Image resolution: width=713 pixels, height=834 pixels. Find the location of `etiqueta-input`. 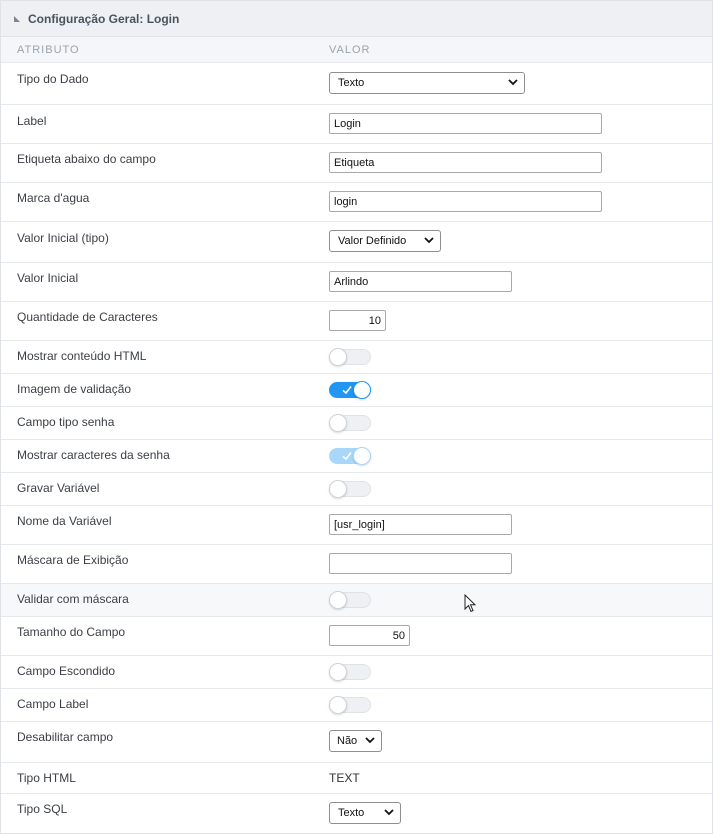

etiqueta-input is located at coordinates (465, 162).